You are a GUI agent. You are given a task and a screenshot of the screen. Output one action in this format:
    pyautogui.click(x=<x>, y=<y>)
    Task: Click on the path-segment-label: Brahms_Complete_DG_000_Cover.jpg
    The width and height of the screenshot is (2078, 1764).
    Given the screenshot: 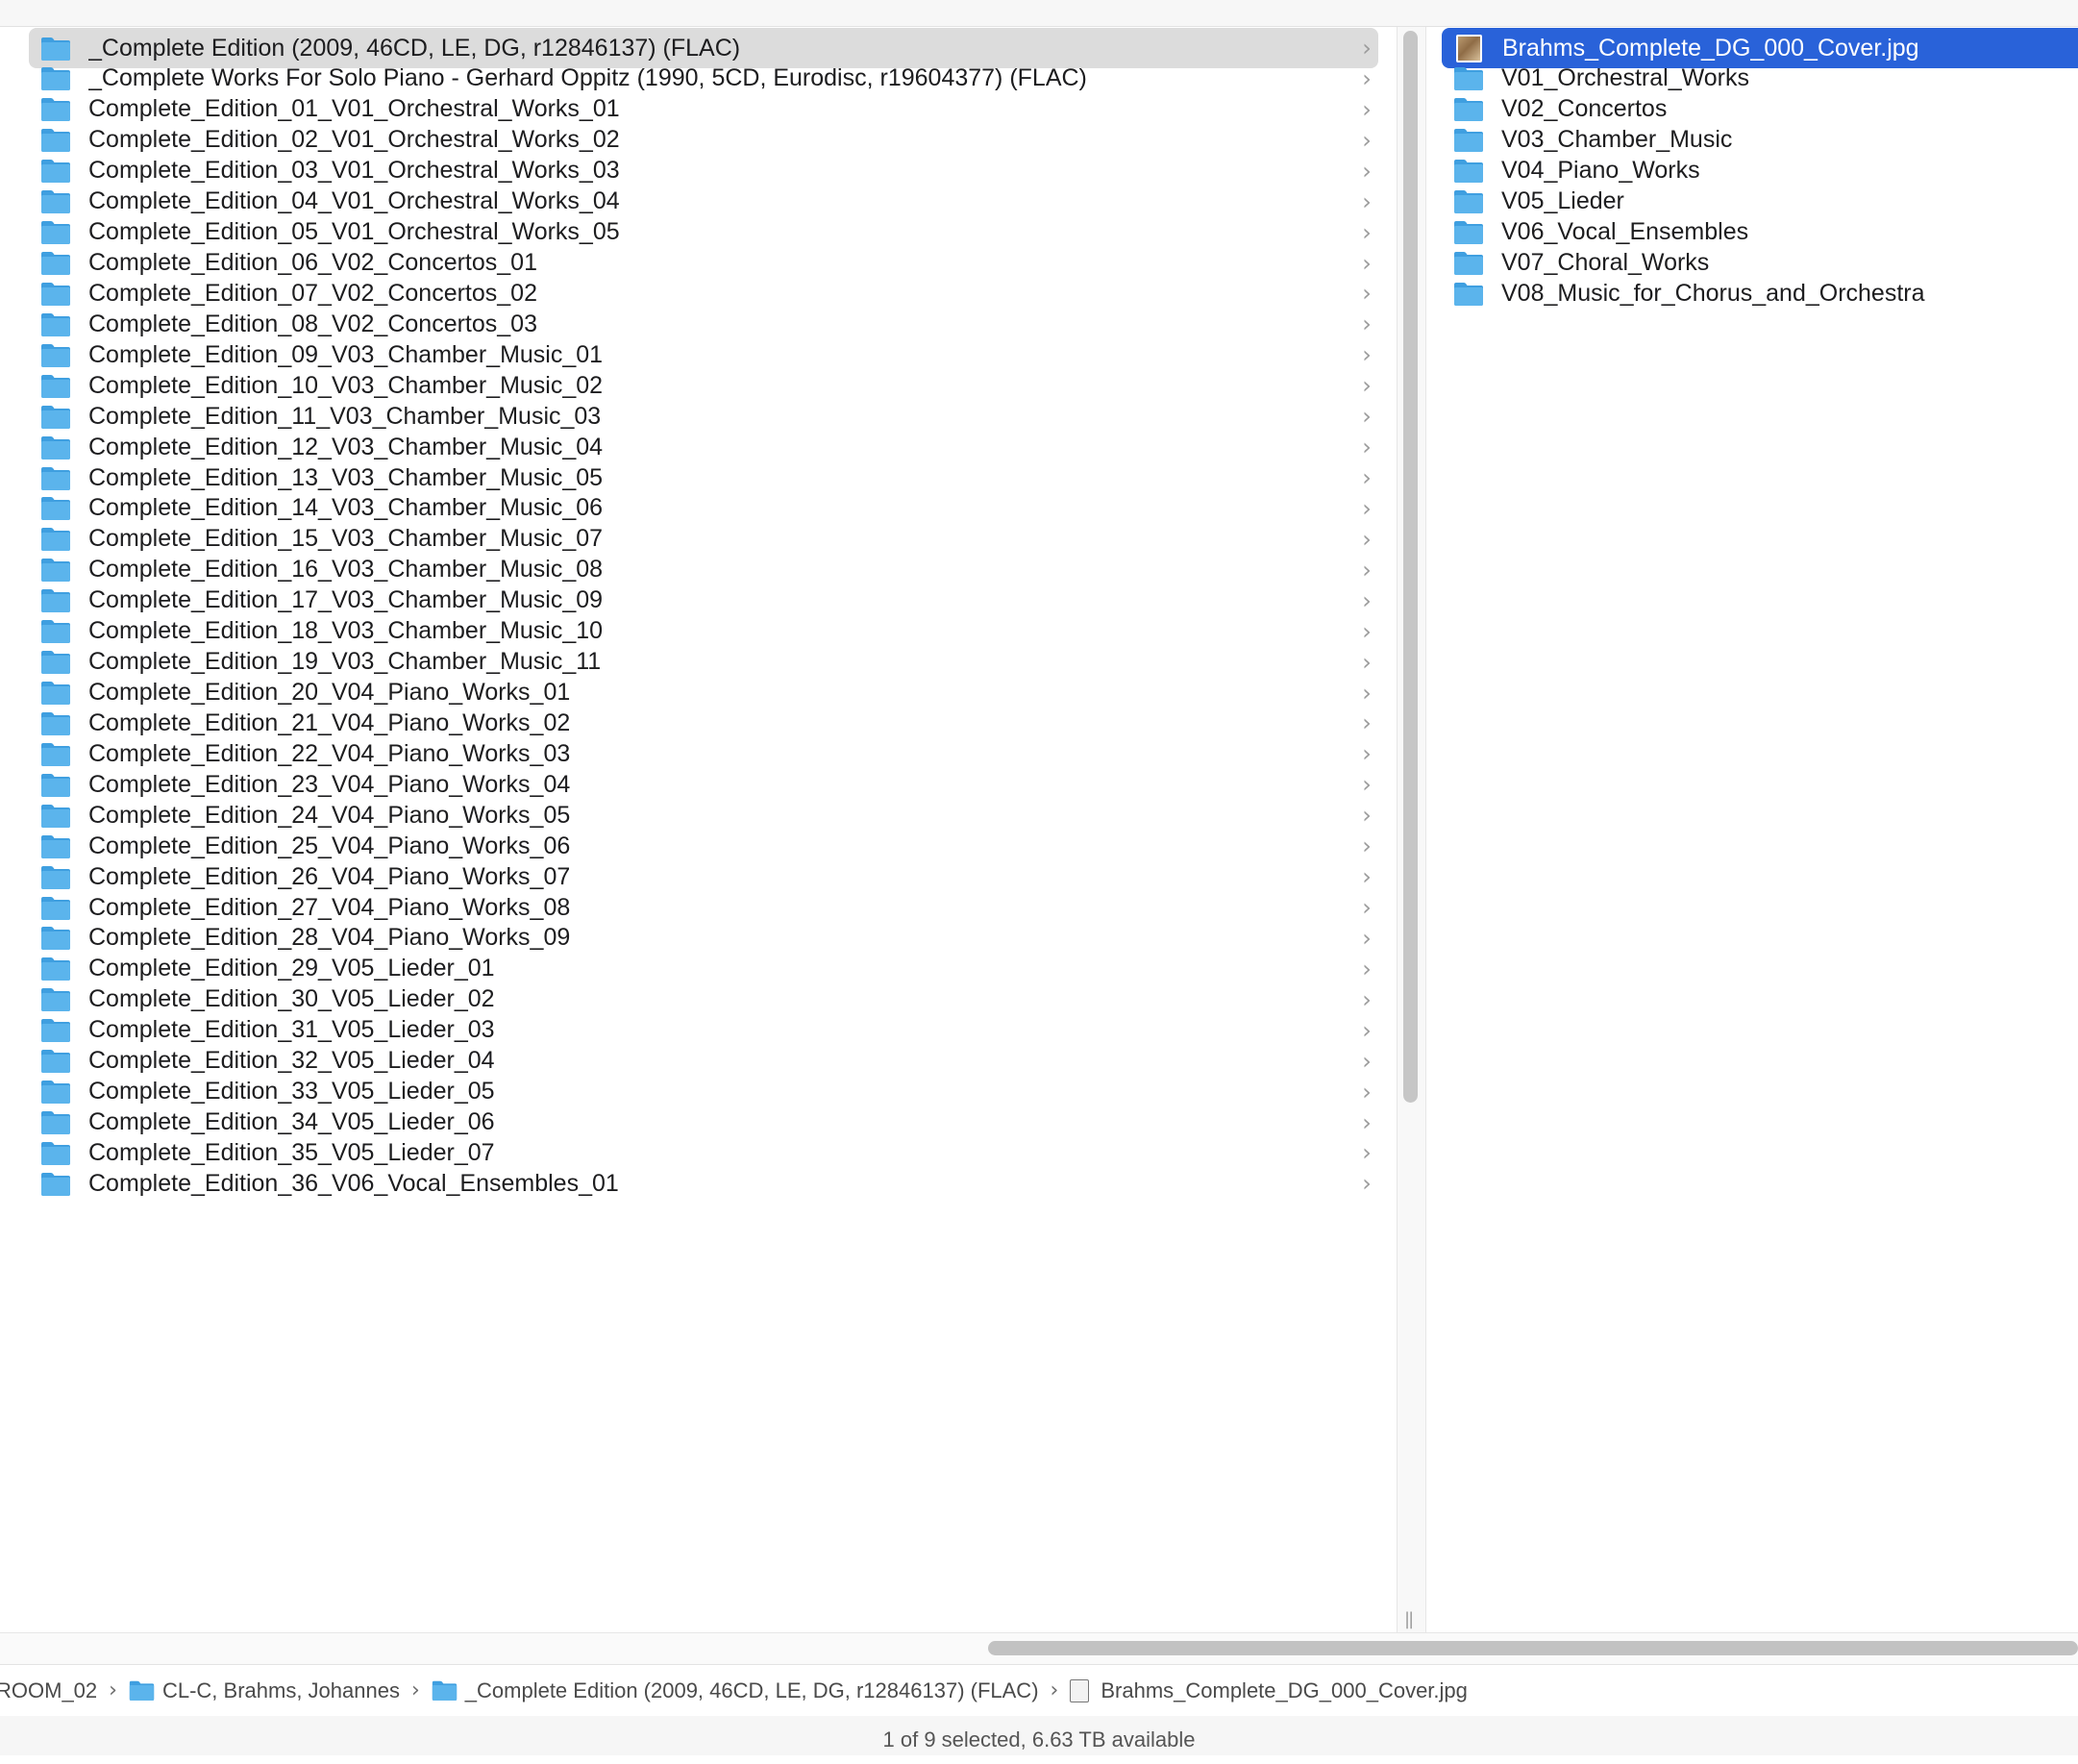 What is the action you would take?
    pyautogui.click(x=1284, y=1689)
    